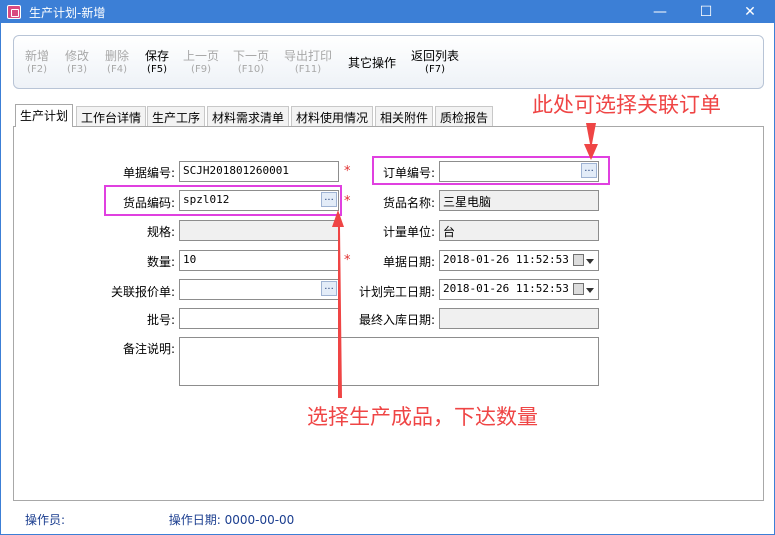  What do you see at coordinates (506, 288) in the screenshot?
I see `plan-finish-date-value: 2018-01-26 11:52:53` at bounding box center [506, 288].